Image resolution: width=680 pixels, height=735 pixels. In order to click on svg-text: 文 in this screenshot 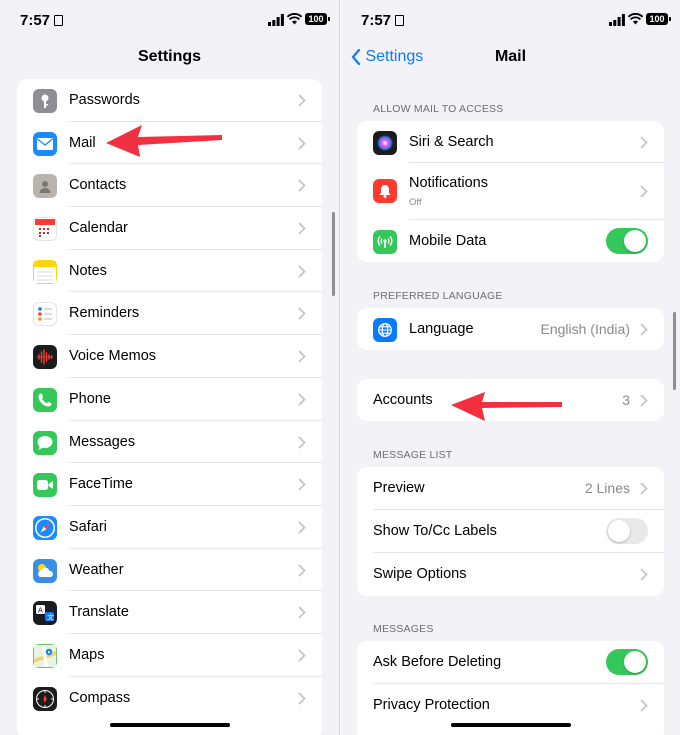, I will do `click(50, 617)`.